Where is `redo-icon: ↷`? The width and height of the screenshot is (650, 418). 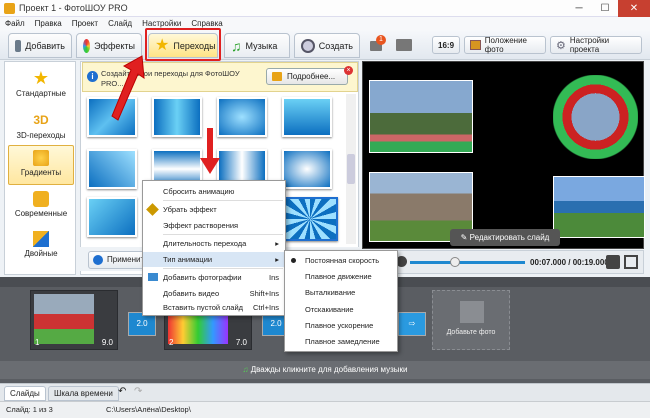 redo-icon: ↷ is located at coordinates (138, 391).